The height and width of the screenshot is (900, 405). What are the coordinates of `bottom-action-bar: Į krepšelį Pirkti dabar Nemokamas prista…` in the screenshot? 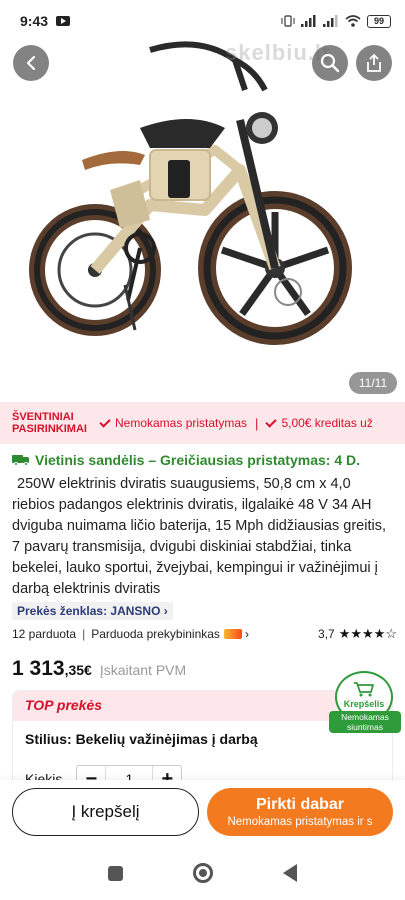 It's located at (202, 813).